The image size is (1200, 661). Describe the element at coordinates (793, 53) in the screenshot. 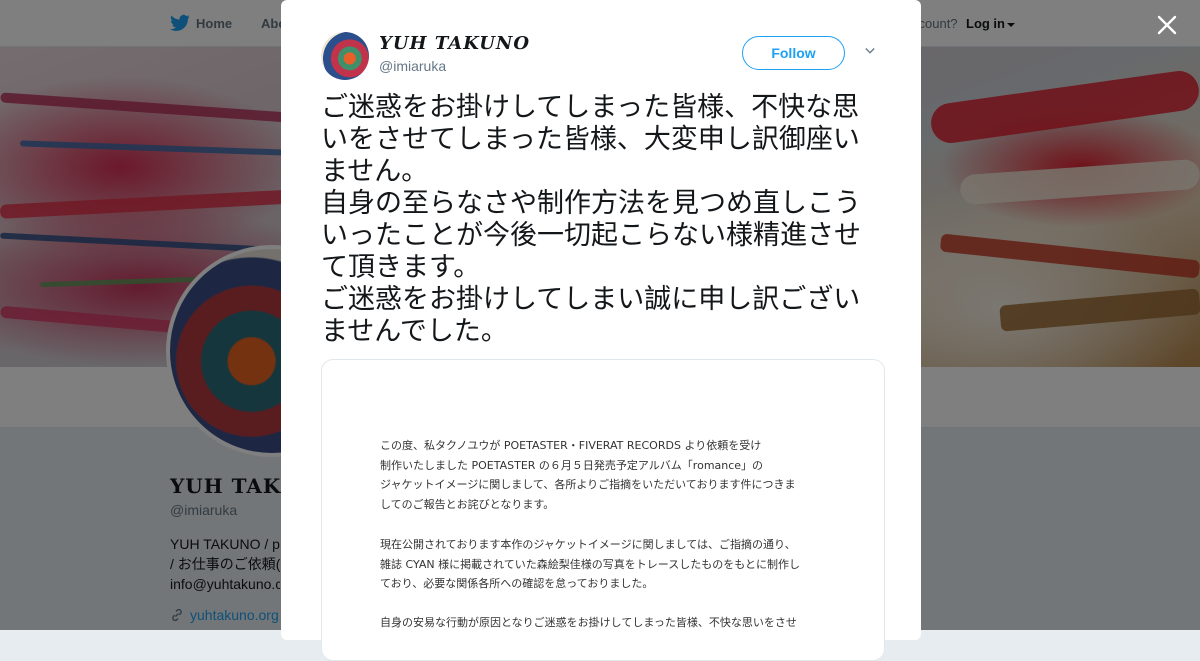

I see `follow-button: Follow` at that location.